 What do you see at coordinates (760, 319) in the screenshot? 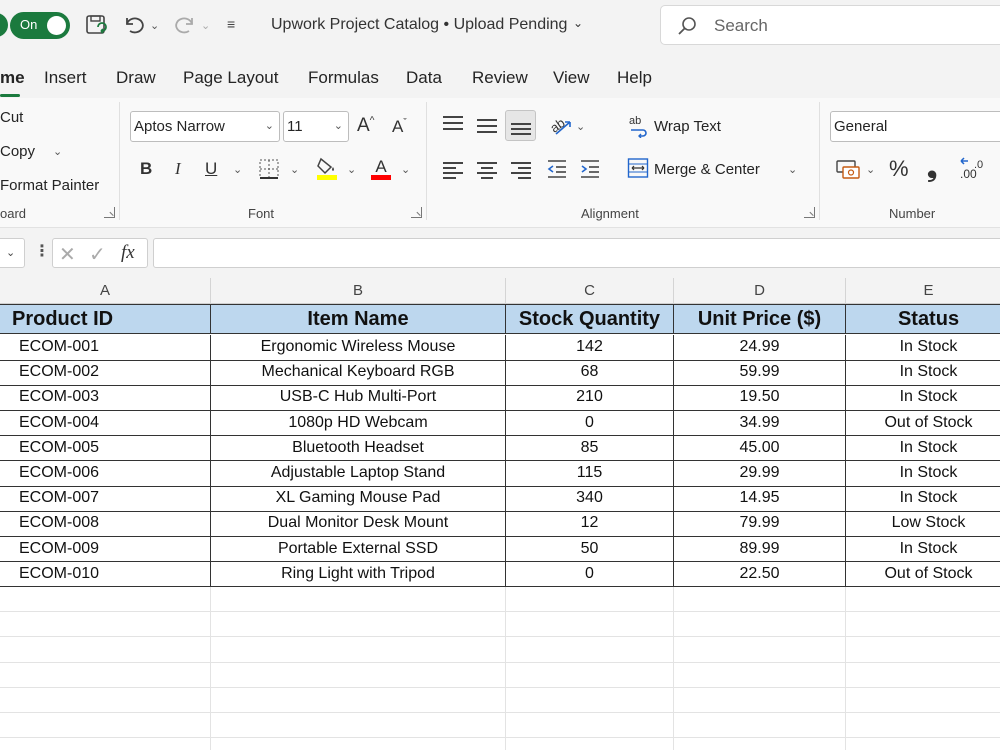
I see `header-cell-unit-price: Unit Price ($)` at bounding box center [760, 319].